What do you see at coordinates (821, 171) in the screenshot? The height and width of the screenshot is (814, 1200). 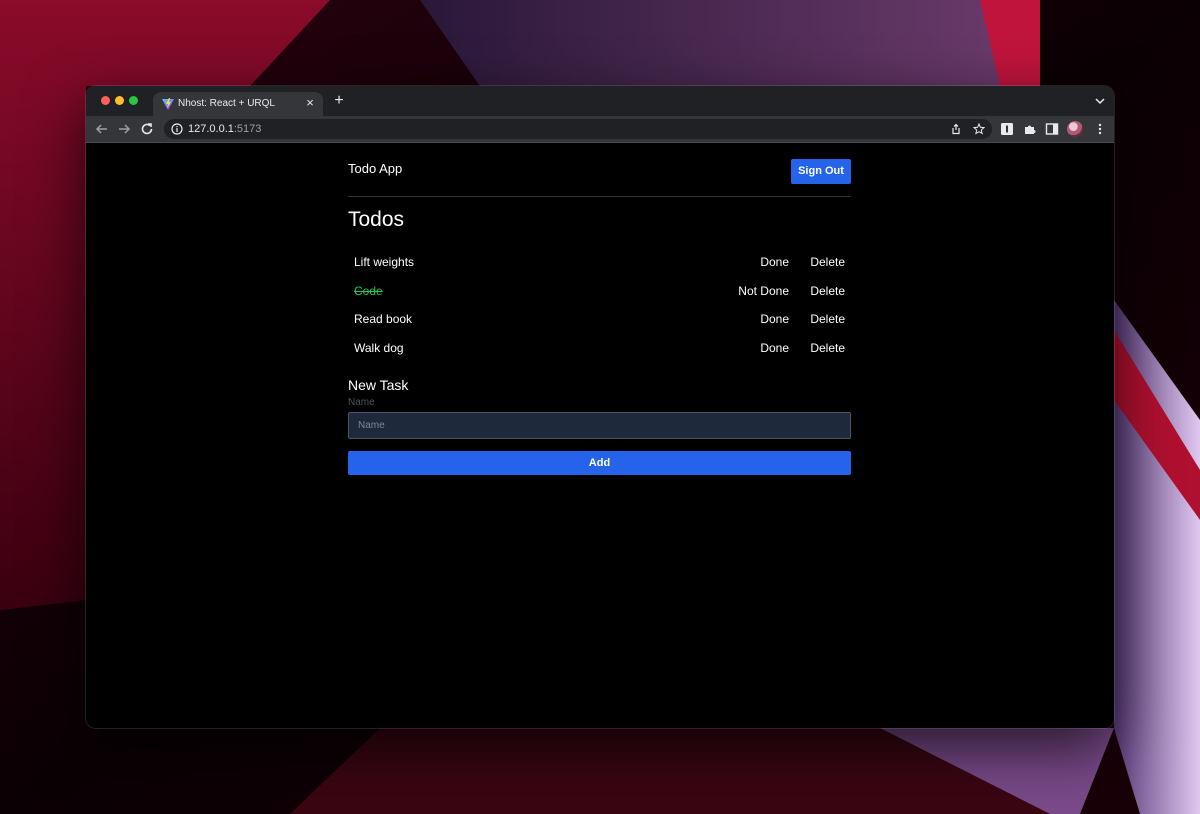 I see `sign-out-button: Sign Out` at bounding box center [821, 171].